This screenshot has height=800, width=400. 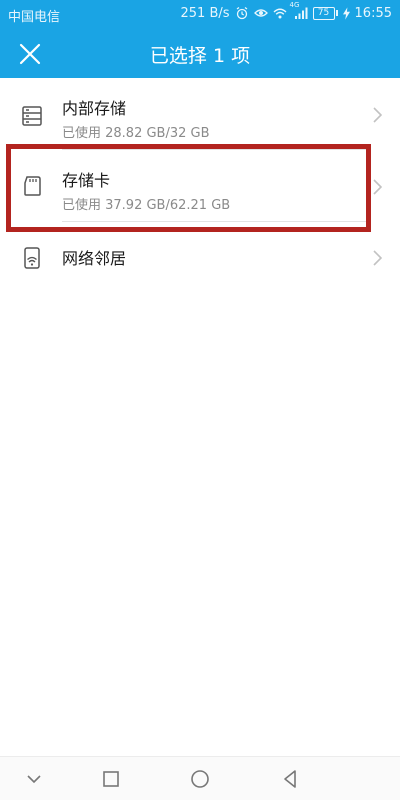 What do you see at coordinates (346, 13) in the screenshot?
I see `charging-icon` at bounding box center [346, 13].